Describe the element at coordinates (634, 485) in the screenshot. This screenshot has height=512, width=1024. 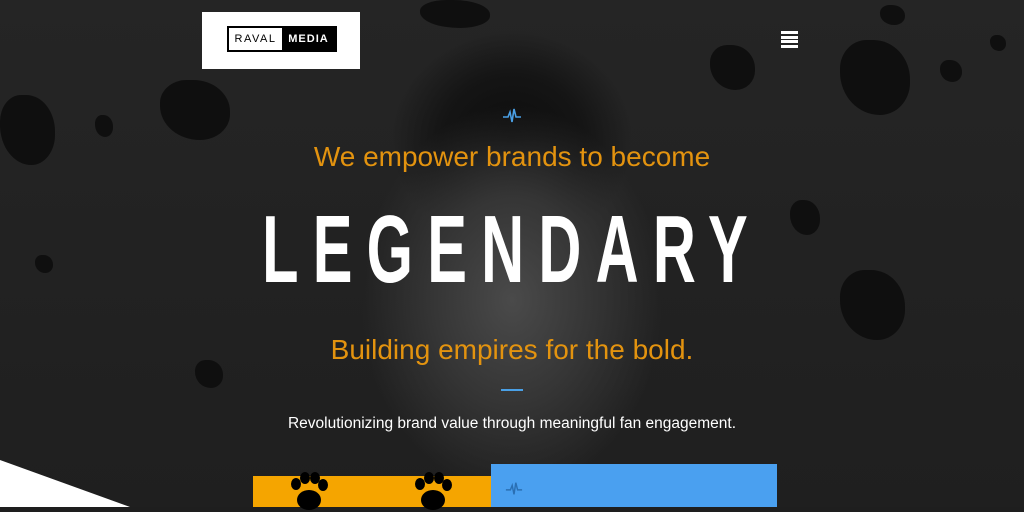
I see `feature-card-blue` at that location.